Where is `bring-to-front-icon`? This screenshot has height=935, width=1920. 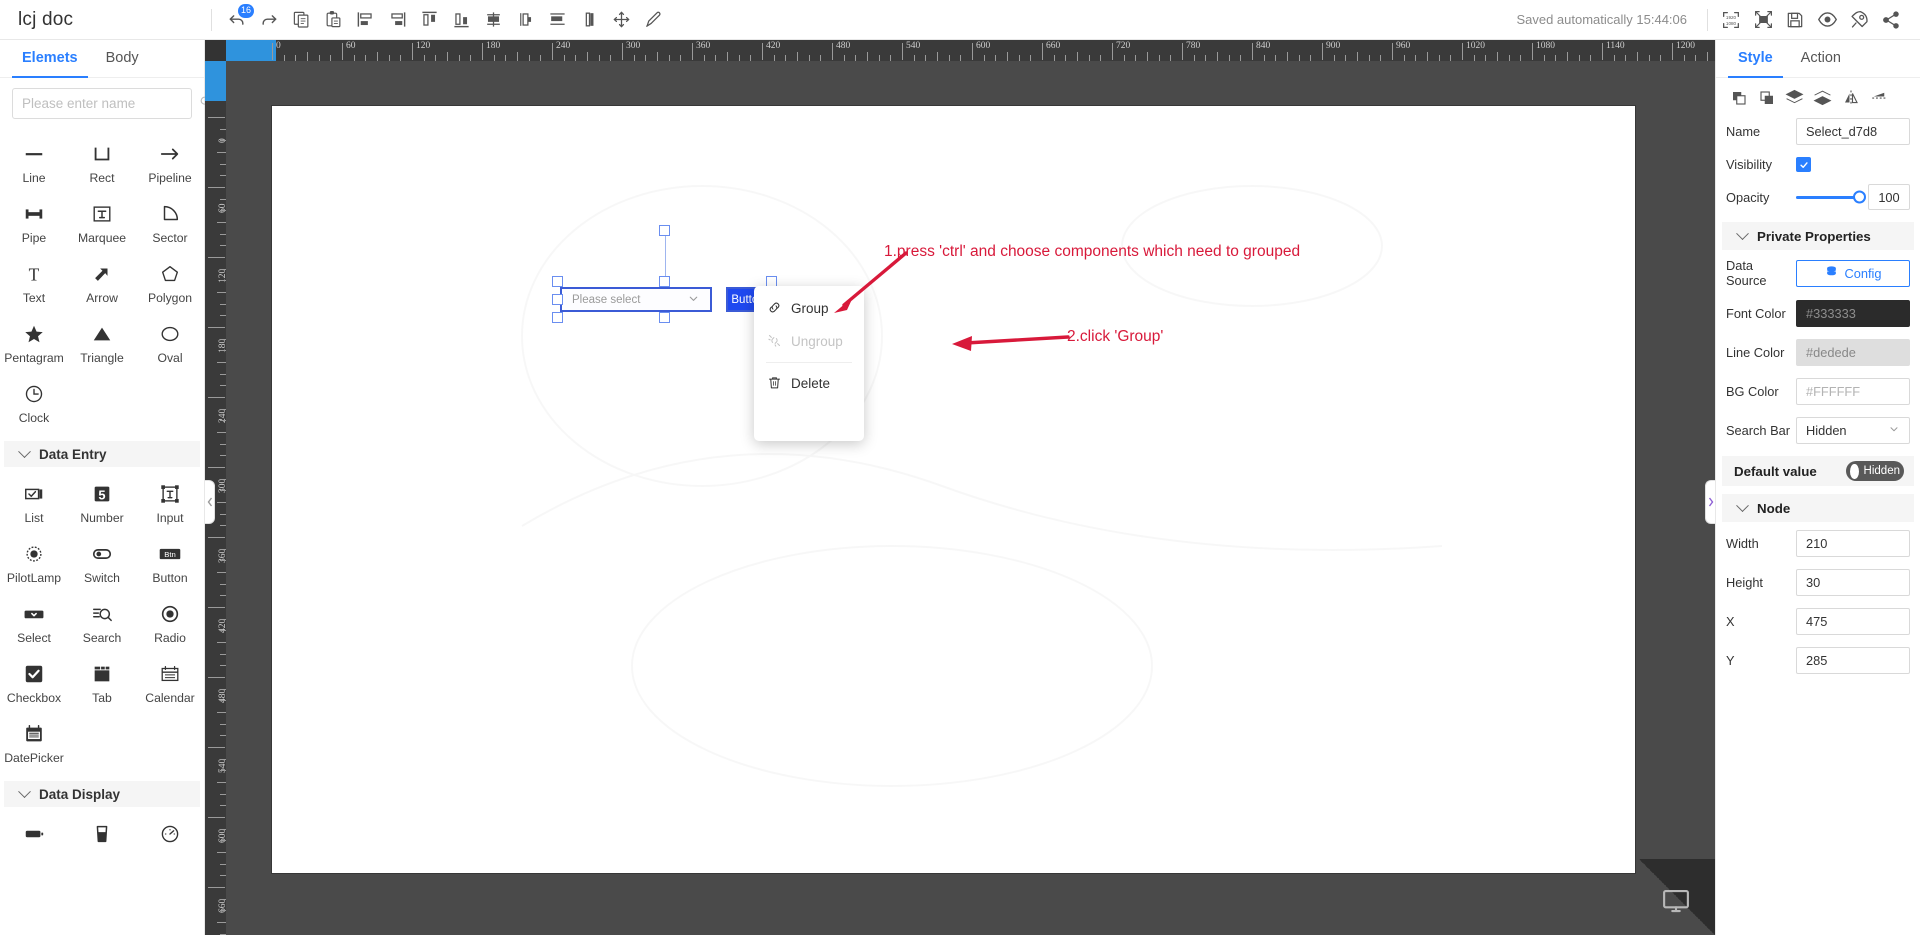
bring-to-front-icon is located at coordinates (1738, 97).